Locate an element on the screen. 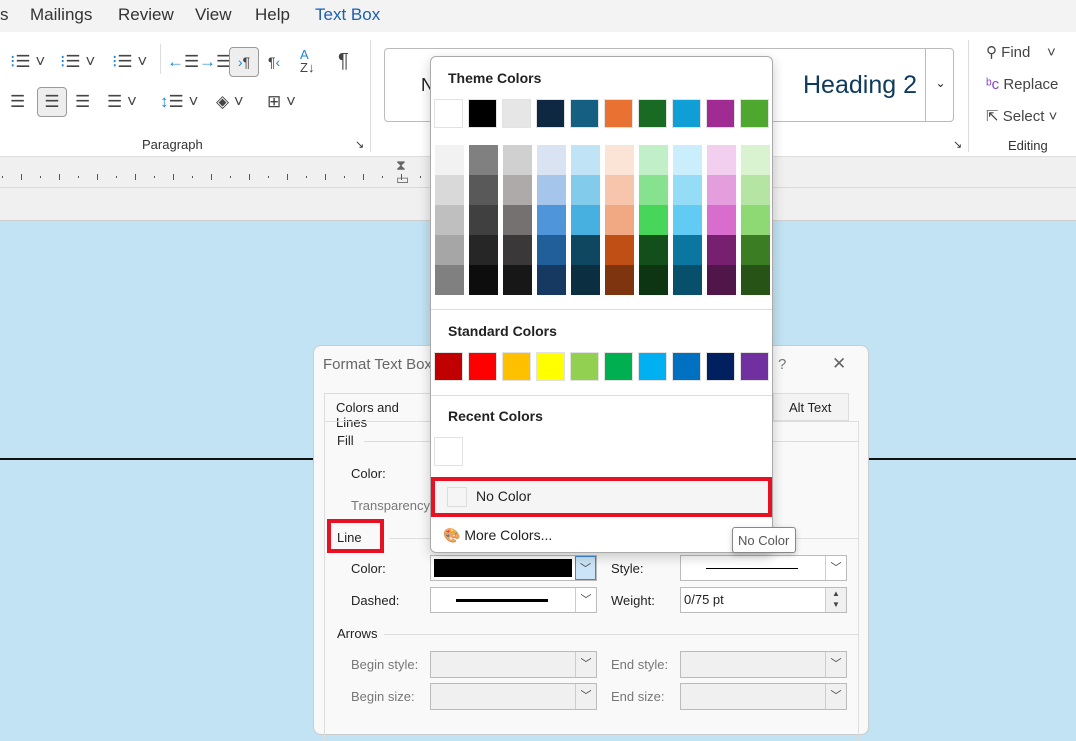  tab-text-box: Text Box is located at coordinates (347, 15).